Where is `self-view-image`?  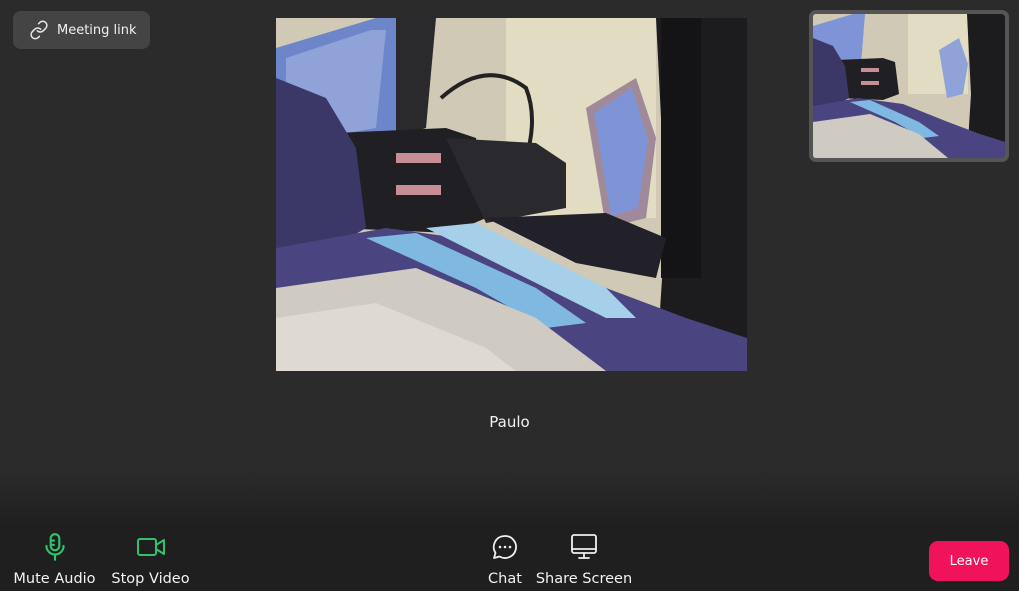 self-view-image is located at coordinates (909, 86).